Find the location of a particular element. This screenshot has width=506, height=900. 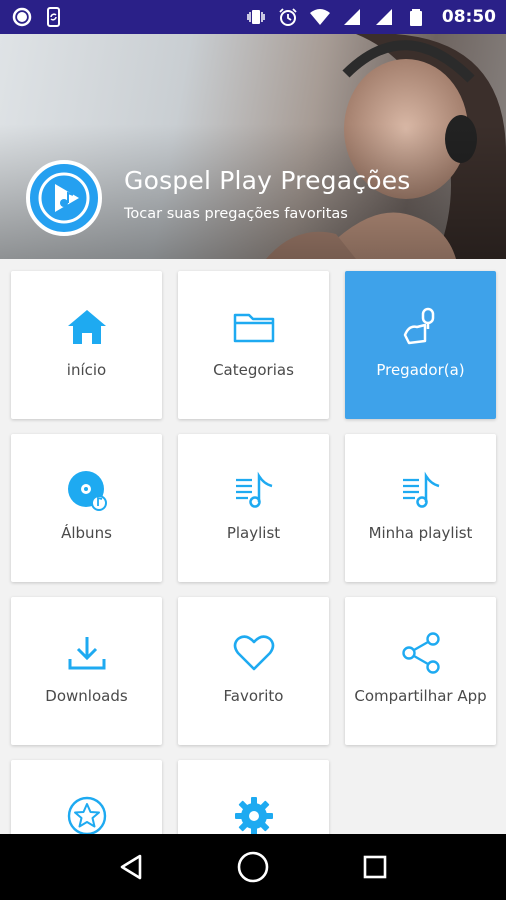

recents-button is located at coordinates (375, 867).